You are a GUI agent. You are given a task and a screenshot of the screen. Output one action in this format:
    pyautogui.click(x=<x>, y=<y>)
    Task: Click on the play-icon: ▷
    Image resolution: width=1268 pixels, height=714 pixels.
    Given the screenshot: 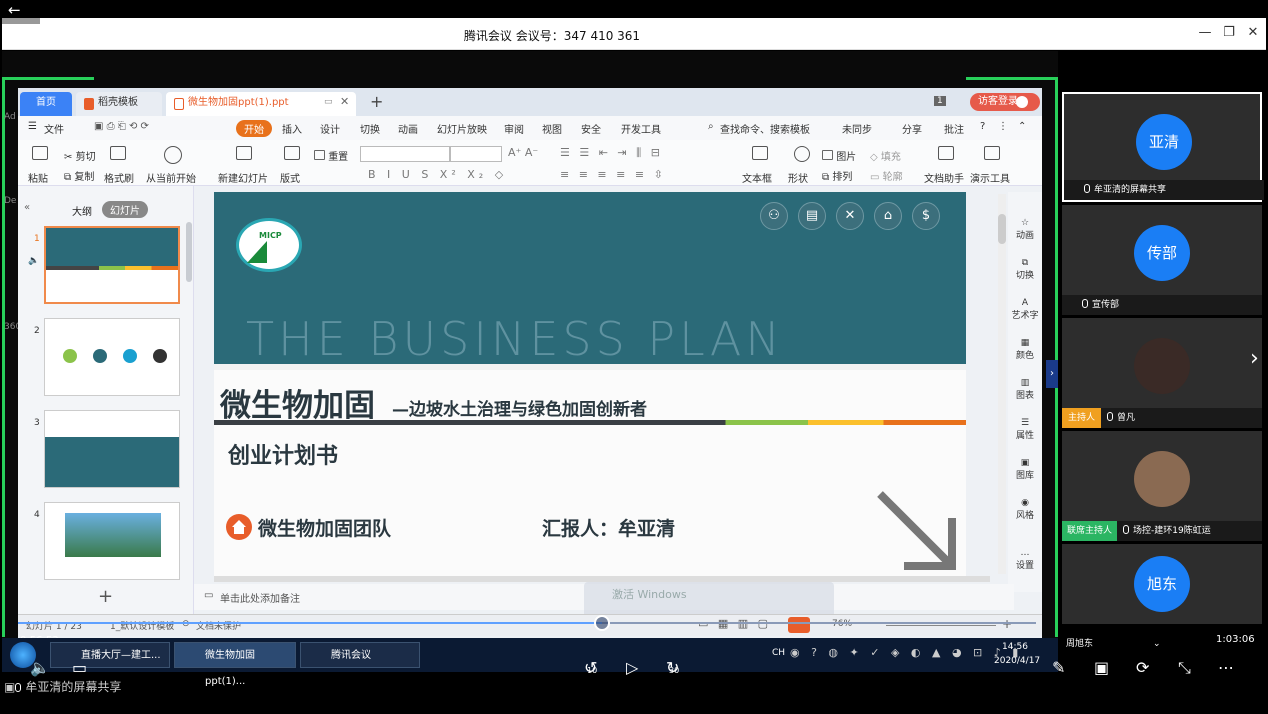 What is the action you would take?
    pyautogui.click(x=632, y=667)
    